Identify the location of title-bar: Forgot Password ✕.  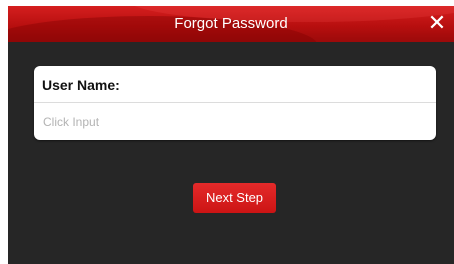
(231, 24).